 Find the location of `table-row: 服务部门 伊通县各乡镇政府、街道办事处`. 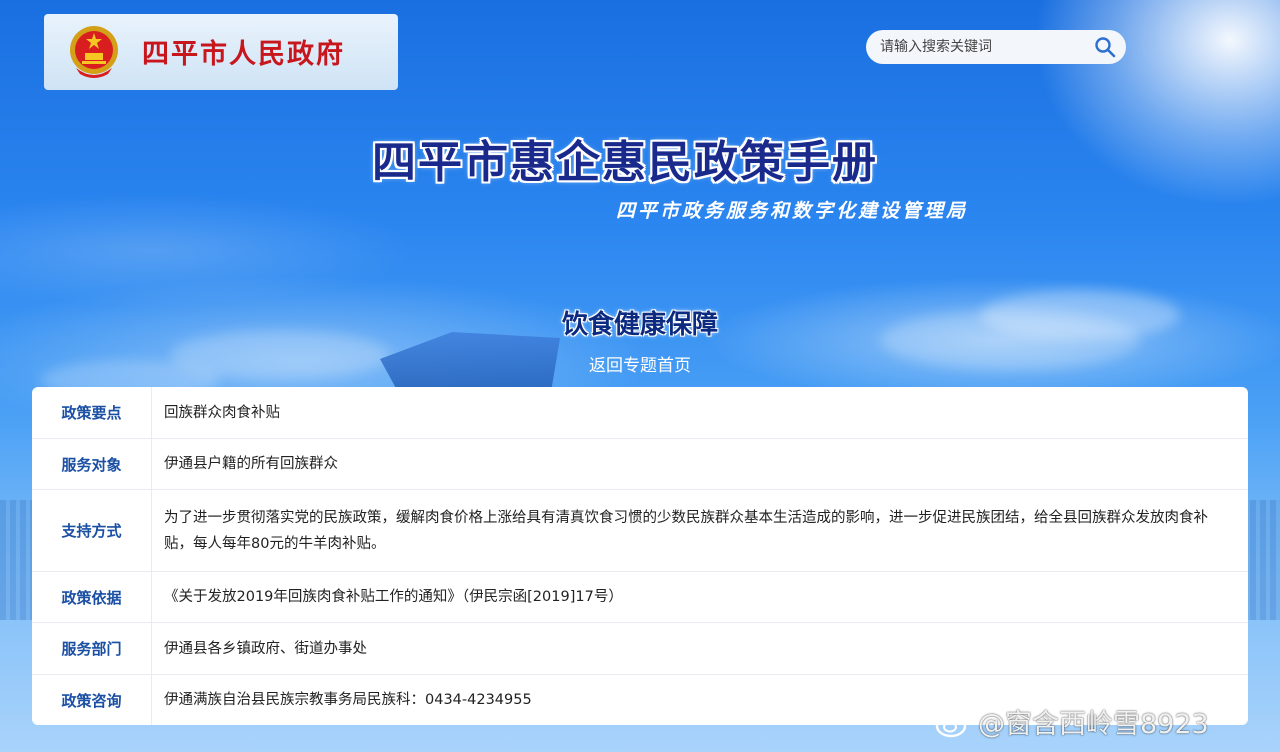

table-row: 服务部门 伊通县各乡镇政府、街道办事处 is located at coordinates (640, 649).